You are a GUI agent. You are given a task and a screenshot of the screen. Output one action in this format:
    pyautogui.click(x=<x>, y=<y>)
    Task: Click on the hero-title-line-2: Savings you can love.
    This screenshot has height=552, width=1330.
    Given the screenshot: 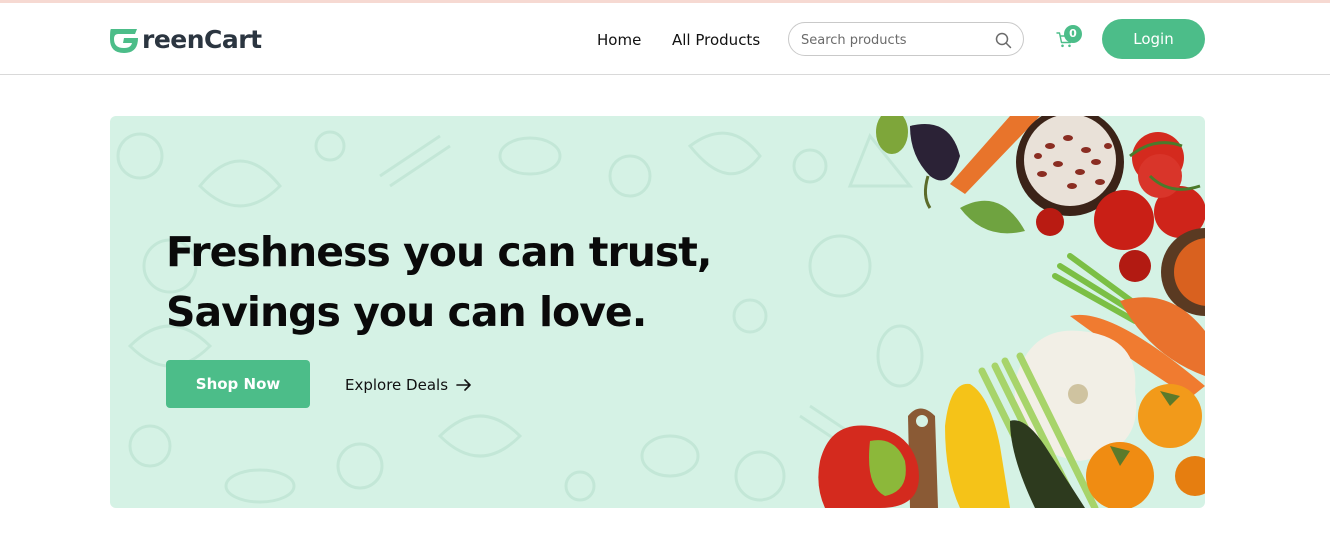 What is the action you would take?
    pyautogui.click(x=406, y=312)
    